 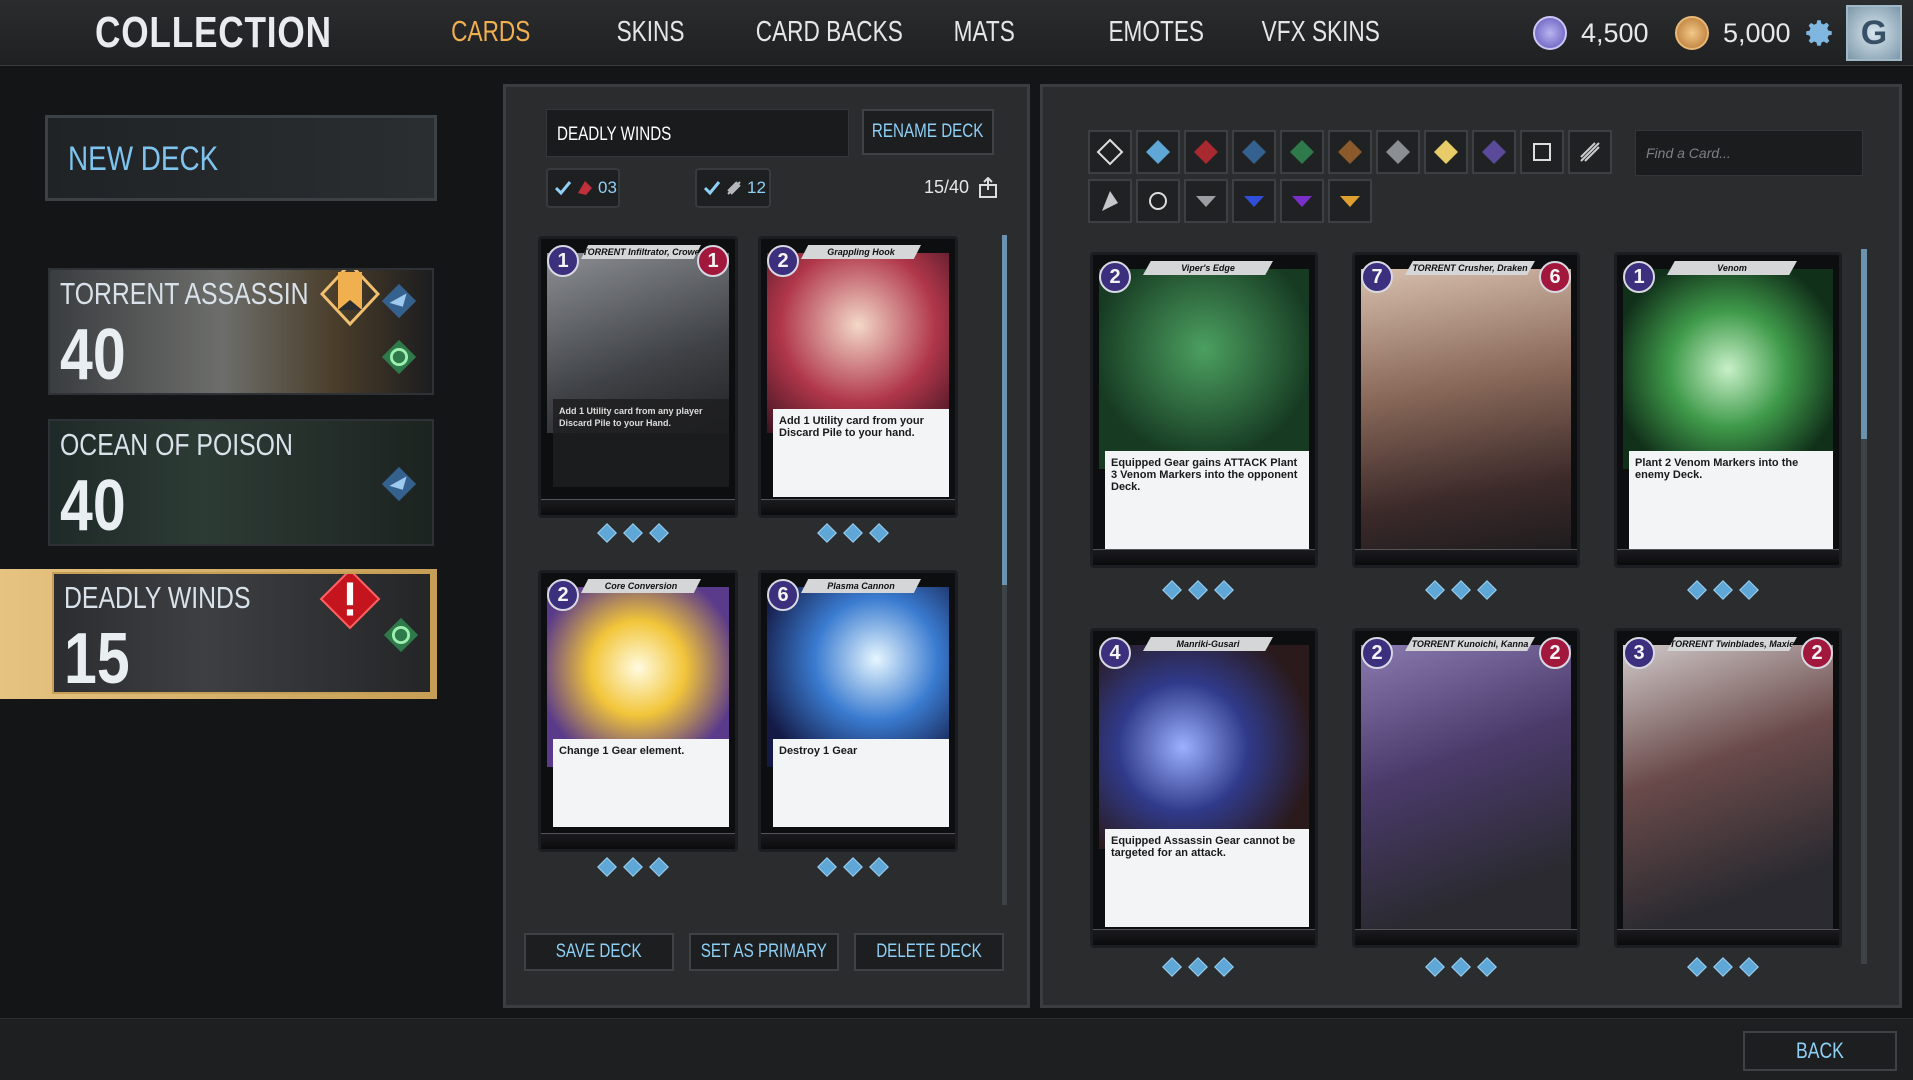 I want to click on filter-unit, so click(x=1110, y=201).